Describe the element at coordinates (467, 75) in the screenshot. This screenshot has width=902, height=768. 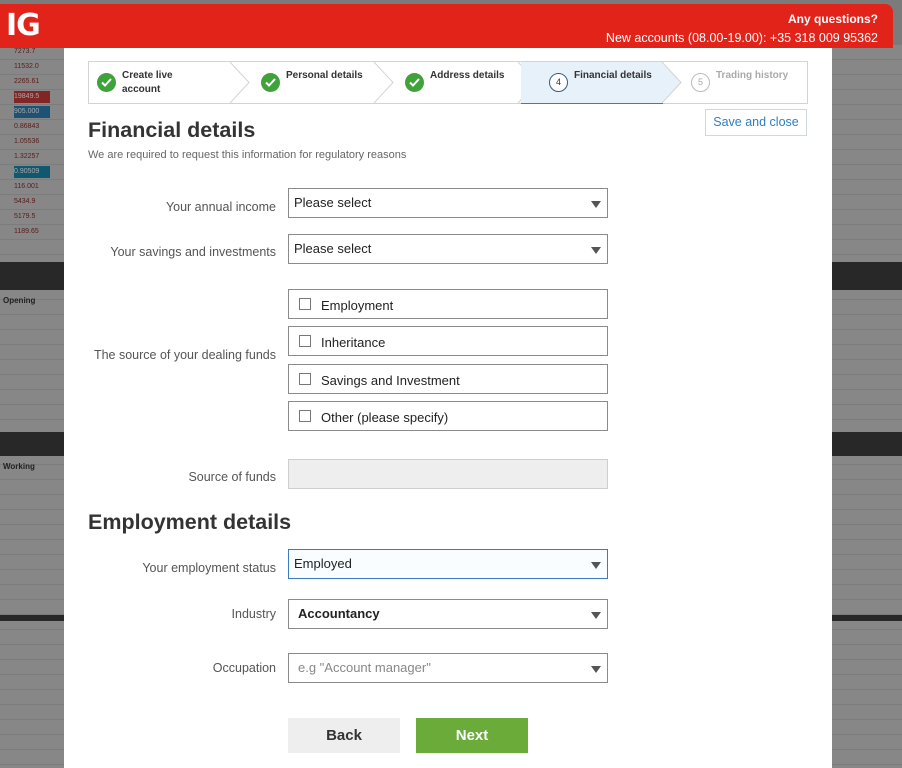
I see `step-label: Address details` at that location.